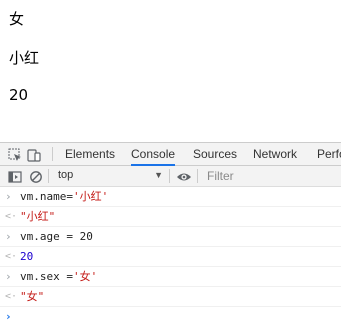 Image resolution: width=341 pixels, height=328 pixels. I want to click on tab-elements: Elements, so click(90, 154).